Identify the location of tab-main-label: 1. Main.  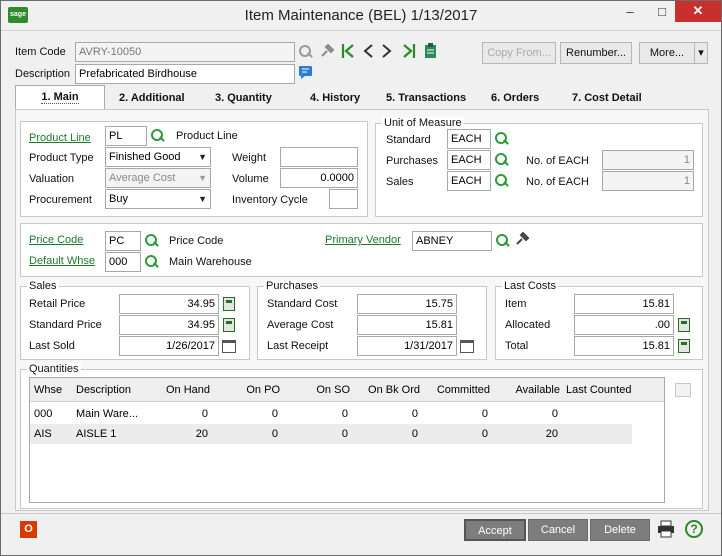
(60, 97).